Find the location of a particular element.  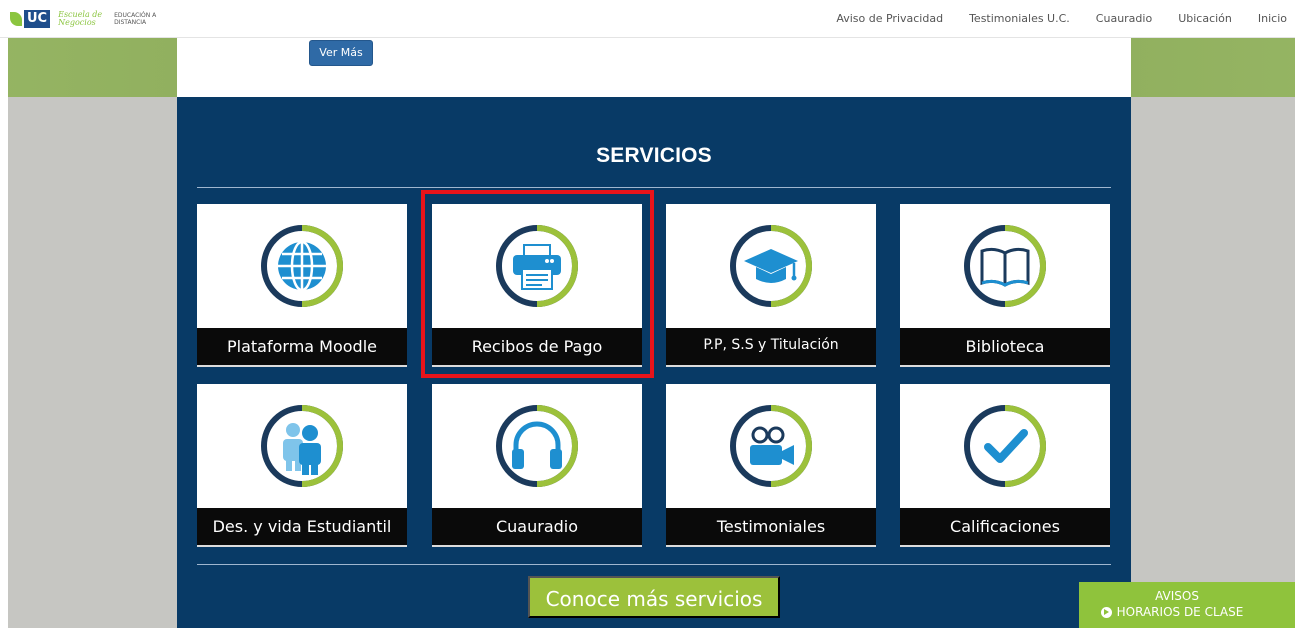

nav-inicio: Inicio is located at coordinates (1266, 19).